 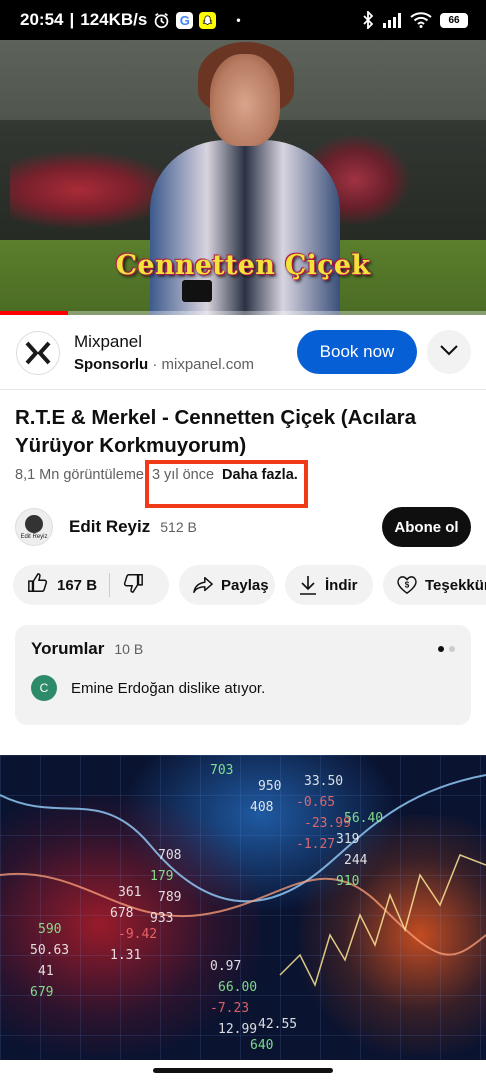 What do you see at coordinates (126, 955) in the screenshot?
I see `ticker-number: 1.31` at bounding box center [126, 955].